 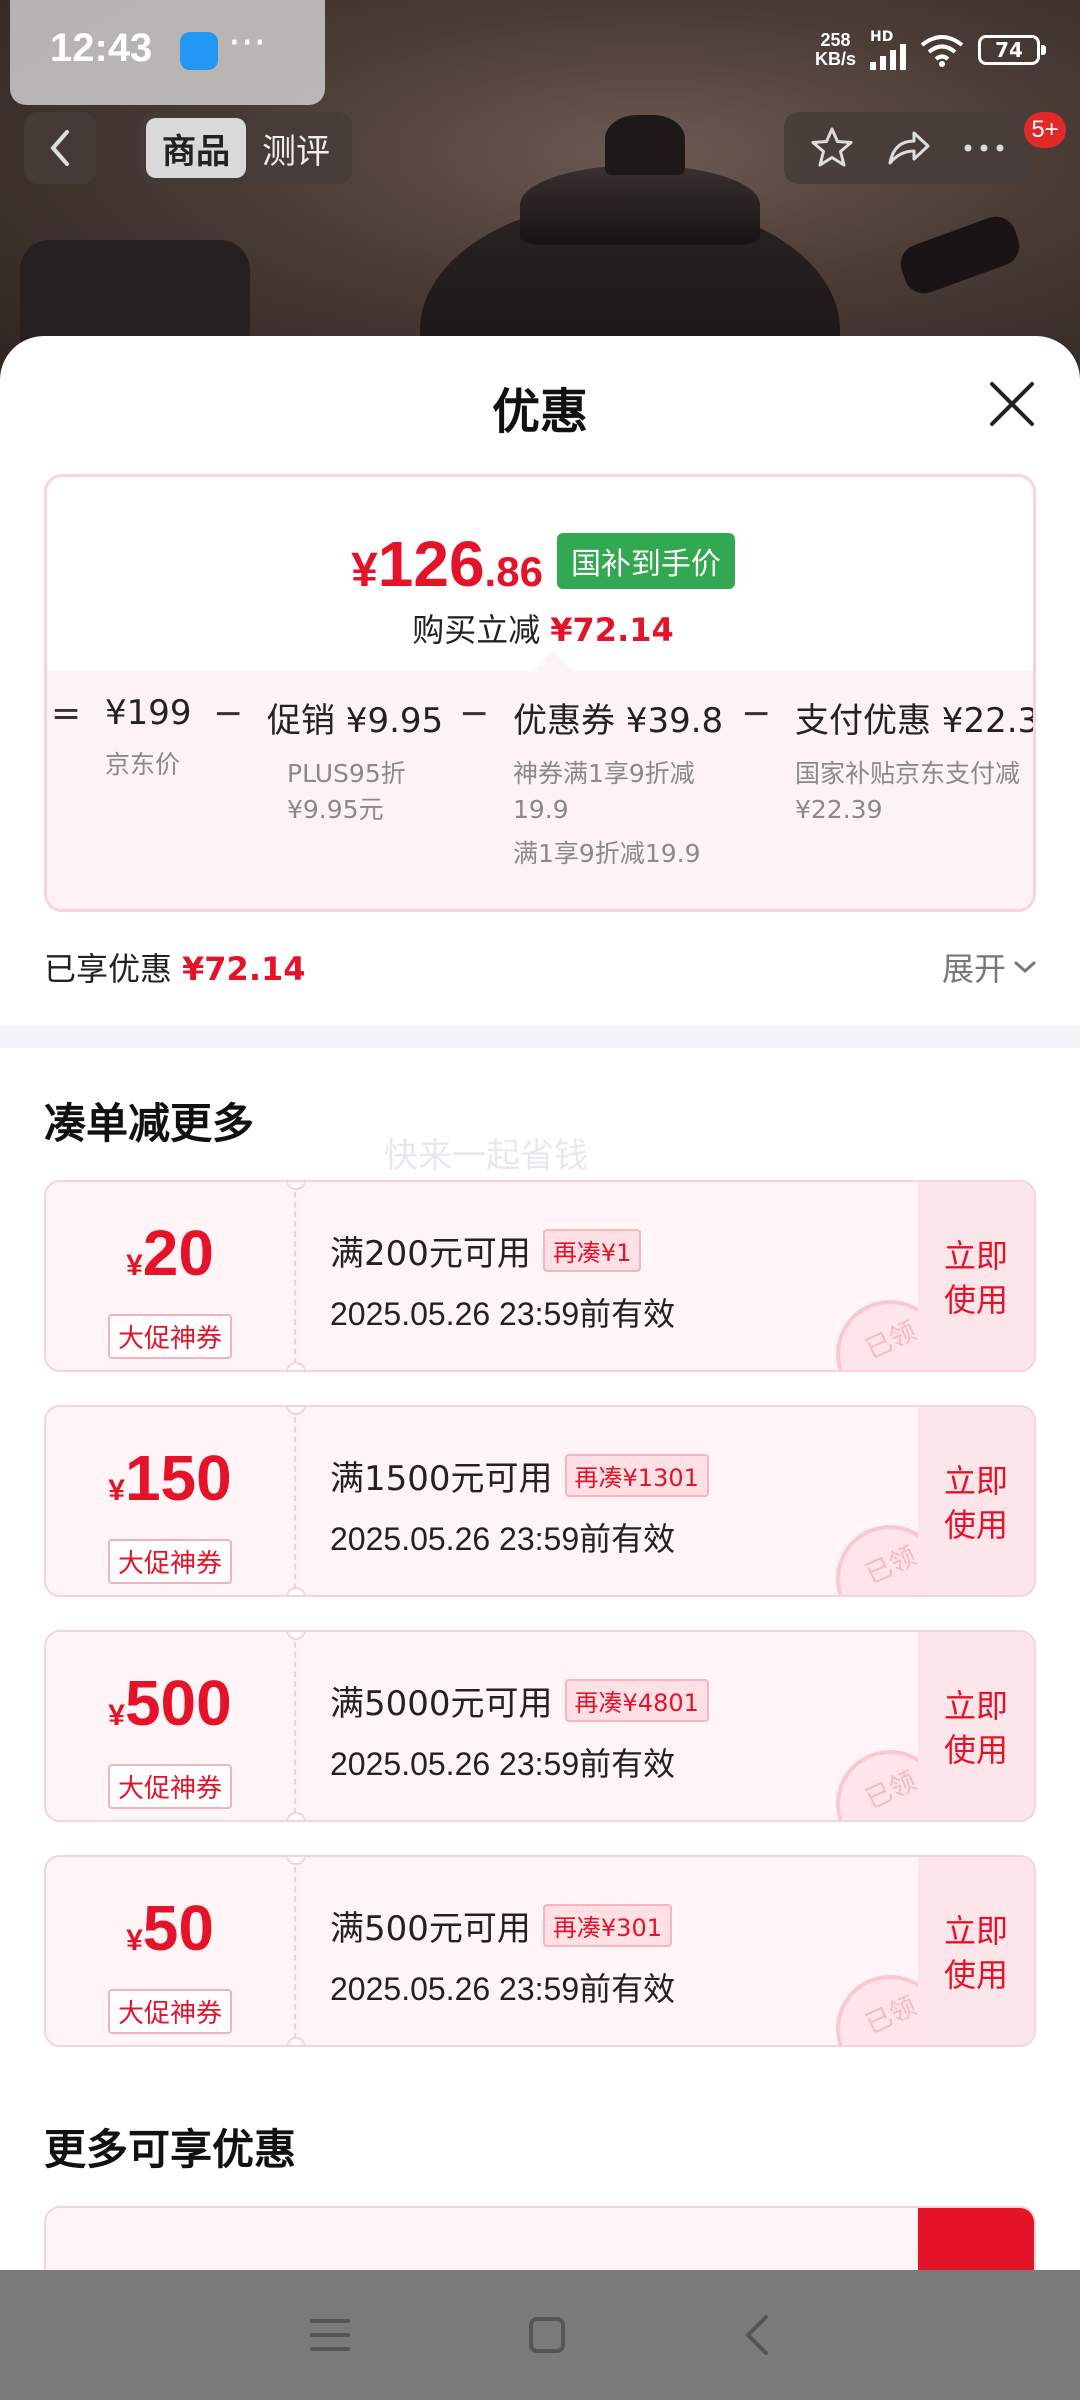 I want to click on star-icon, so click(x=832, y=148).